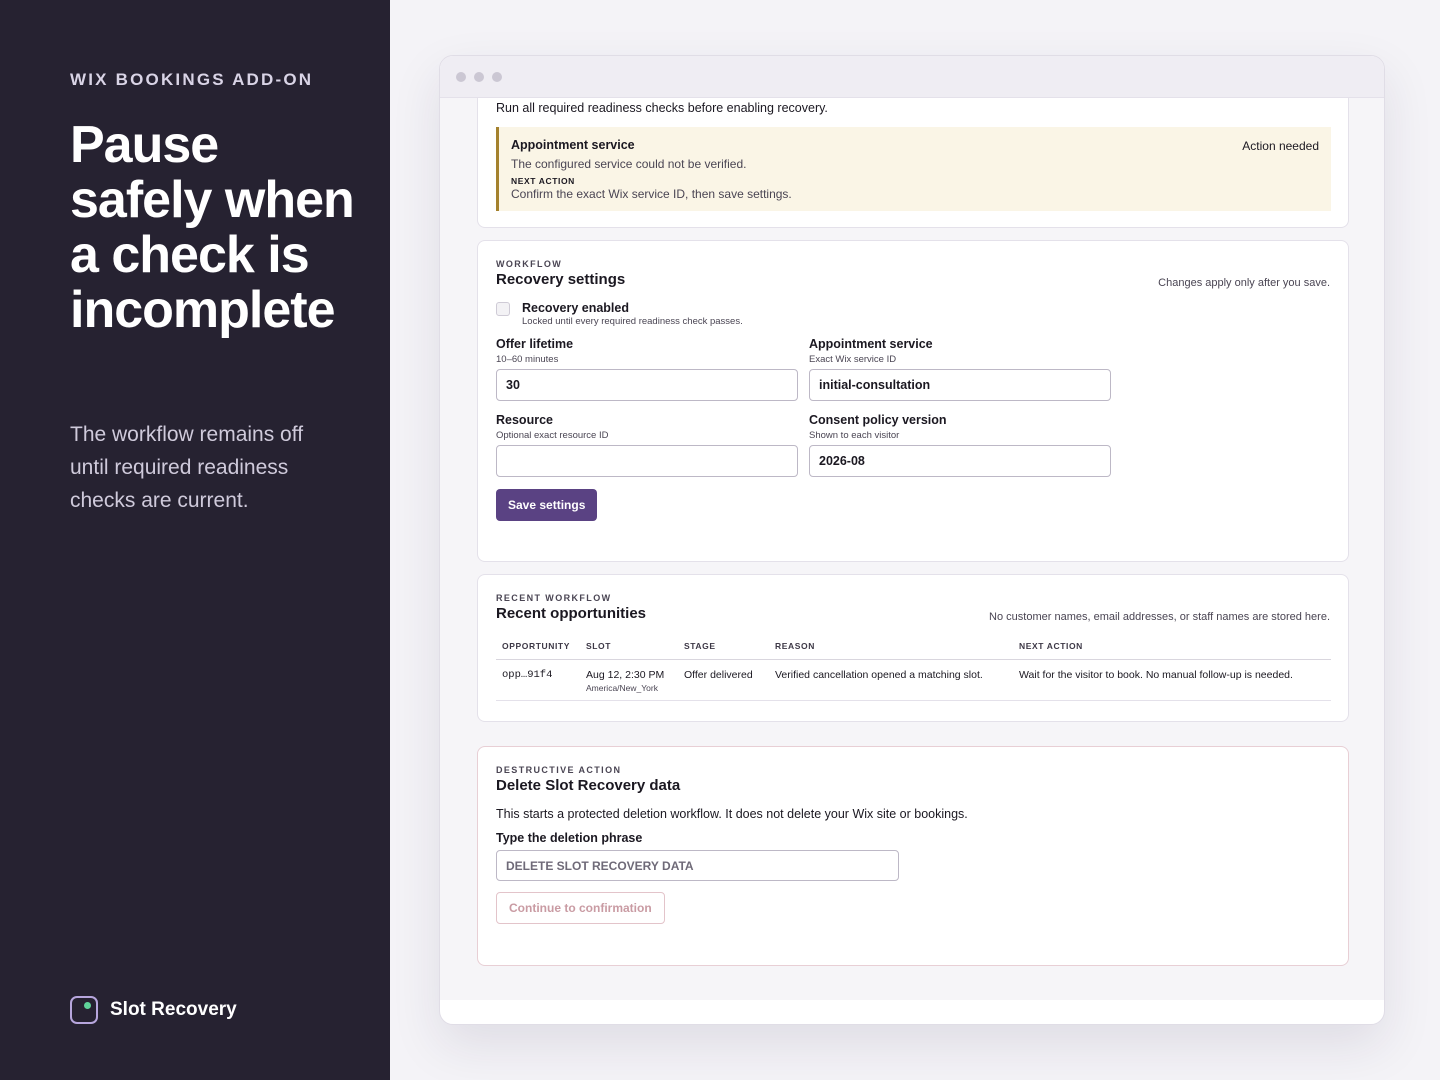 Image resolution: width=1440 pixels, height=1080 pixels. Describe the element at coordinates (960, 461) in the screenshot. I see `consent-policy-input` at that location.